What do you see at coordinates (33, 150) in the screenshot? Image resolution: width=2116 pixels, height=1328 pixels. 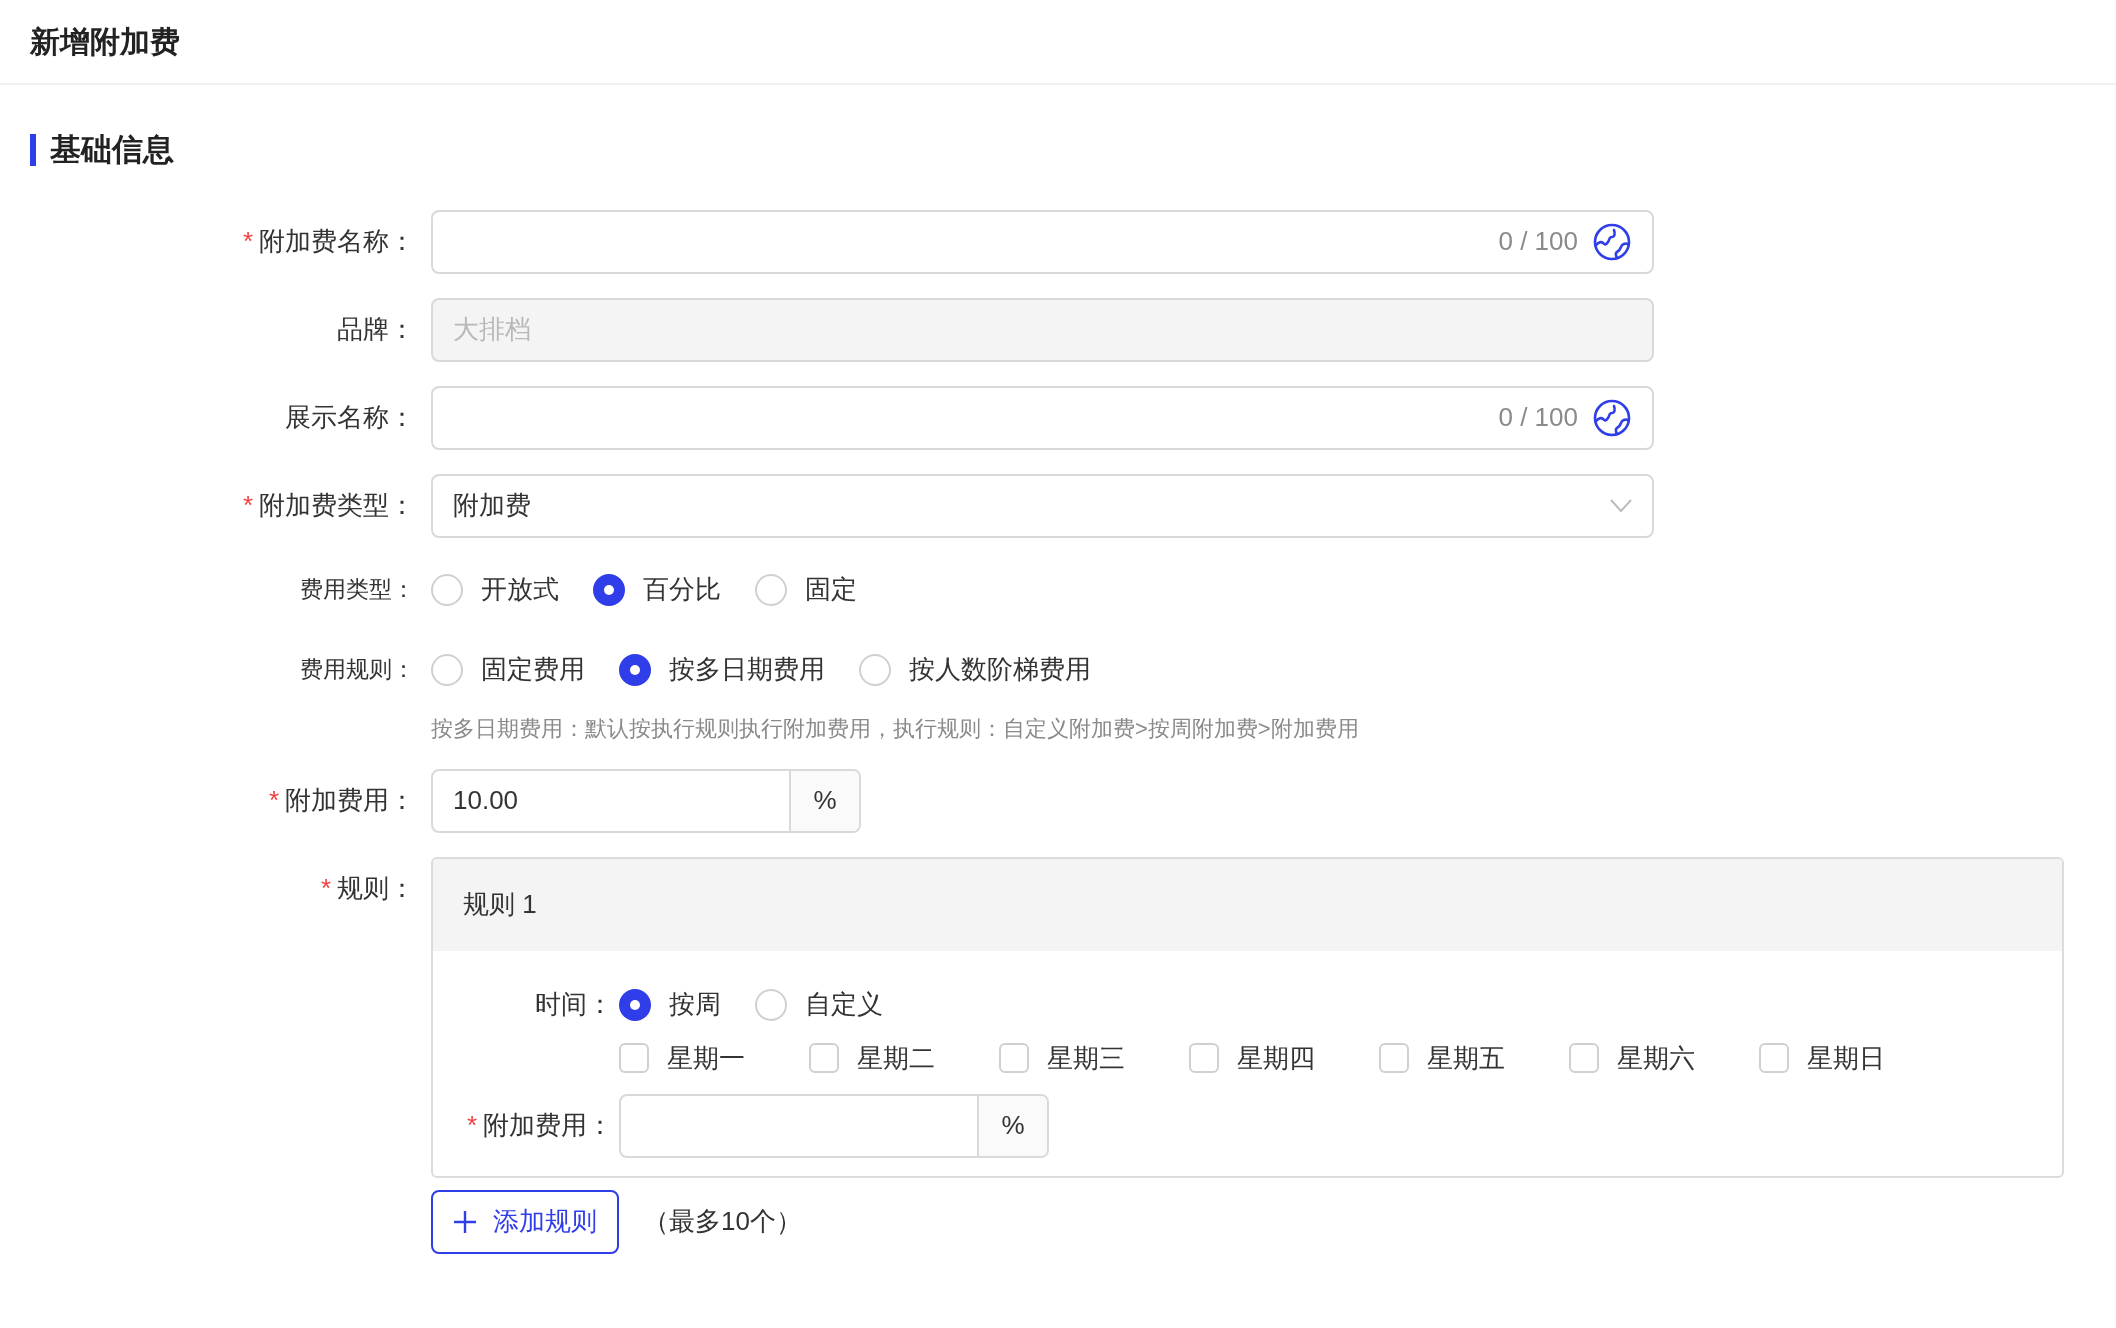 I see `section-marker` at bounding box center [33, 150].